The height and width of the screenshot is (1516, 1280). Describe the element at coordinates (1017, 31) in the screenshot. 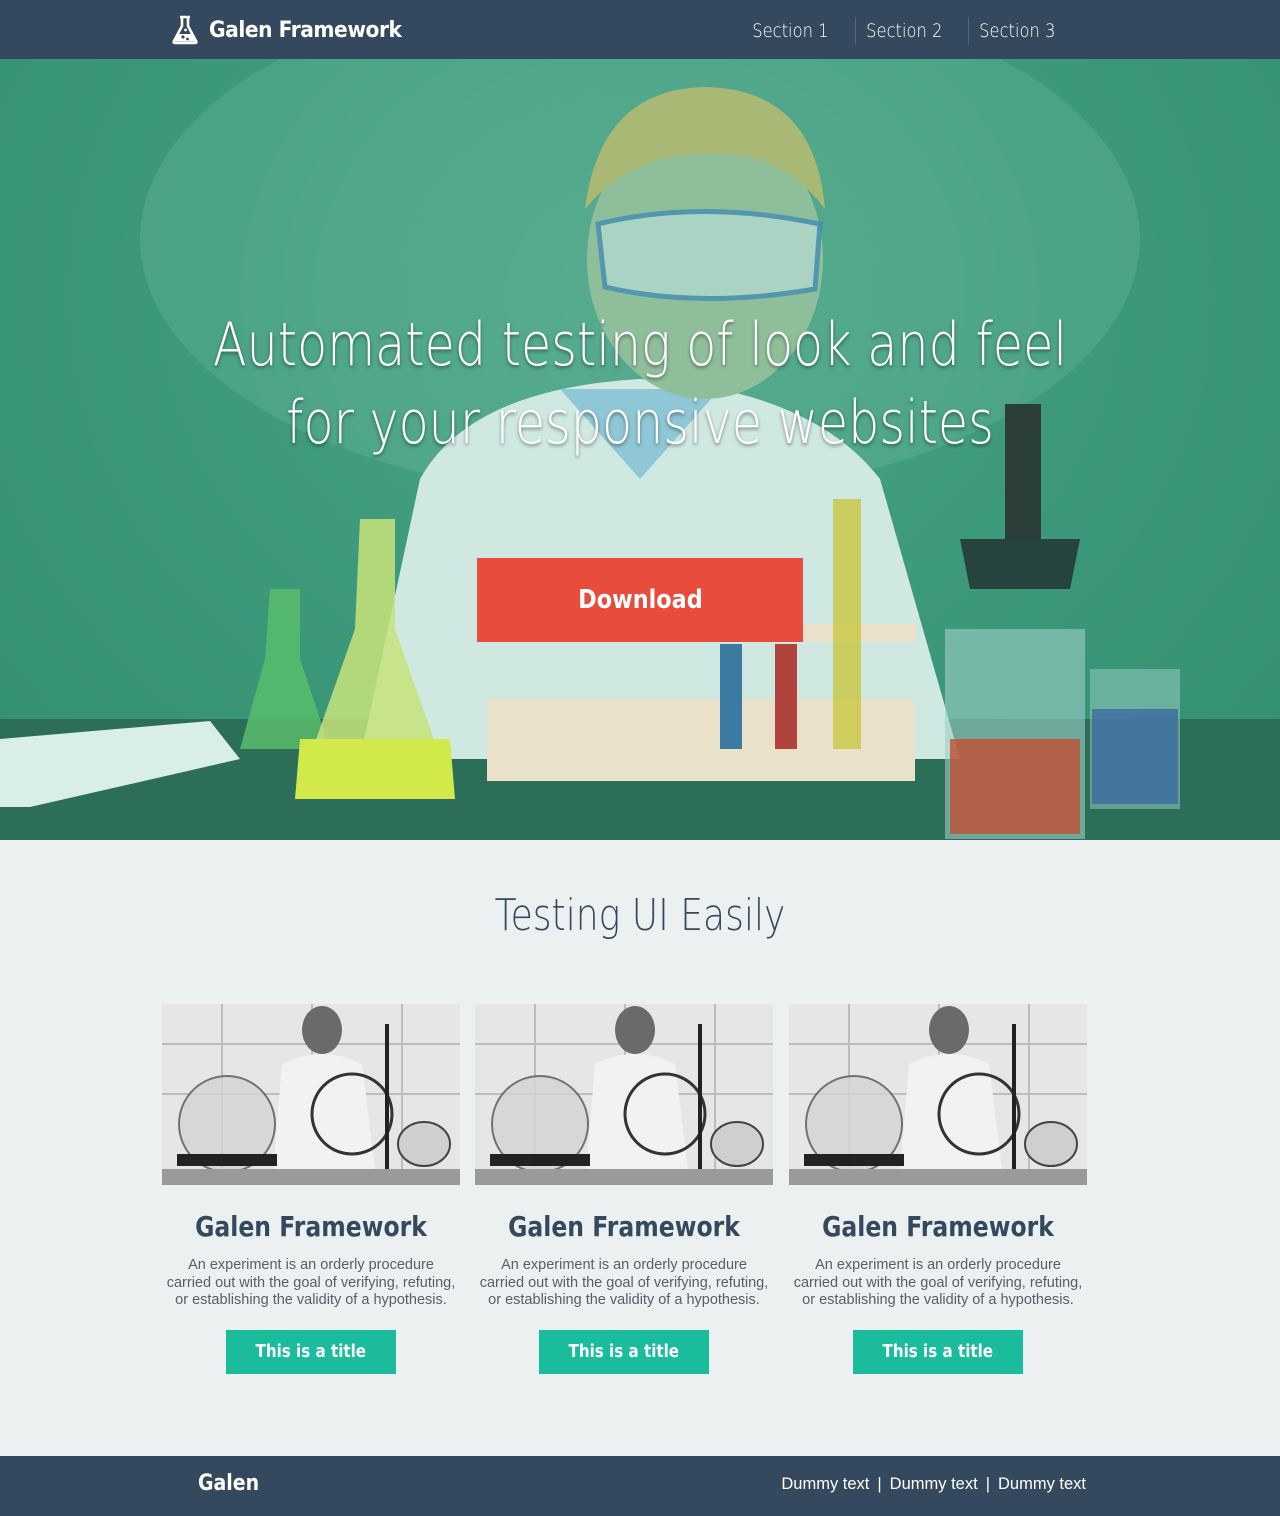

I see `nav-section-3: Section 3` at that location.